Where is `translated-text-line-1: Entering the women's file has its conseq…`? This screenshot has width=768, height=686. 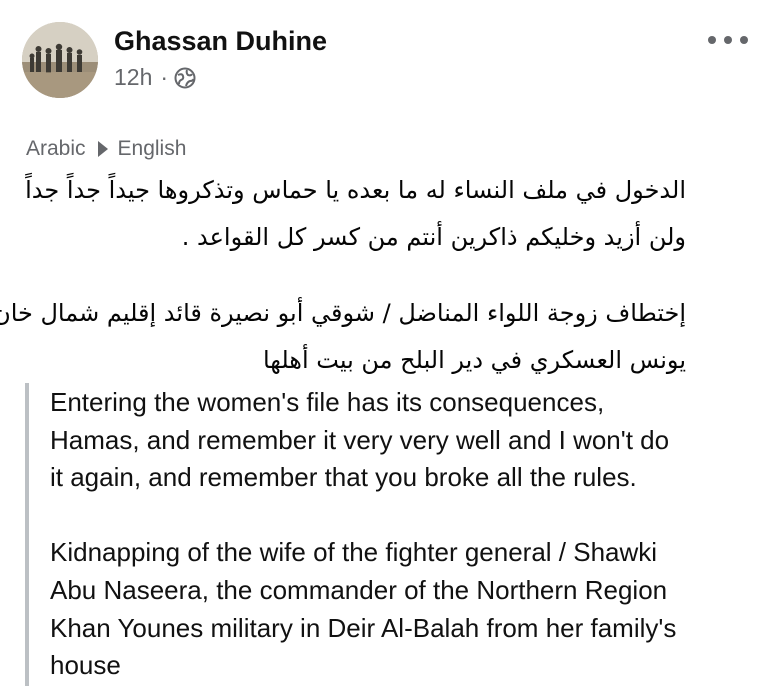 translated-text-line-1: Entering the women's file has its conseq… is located at coordinates (327, 402).